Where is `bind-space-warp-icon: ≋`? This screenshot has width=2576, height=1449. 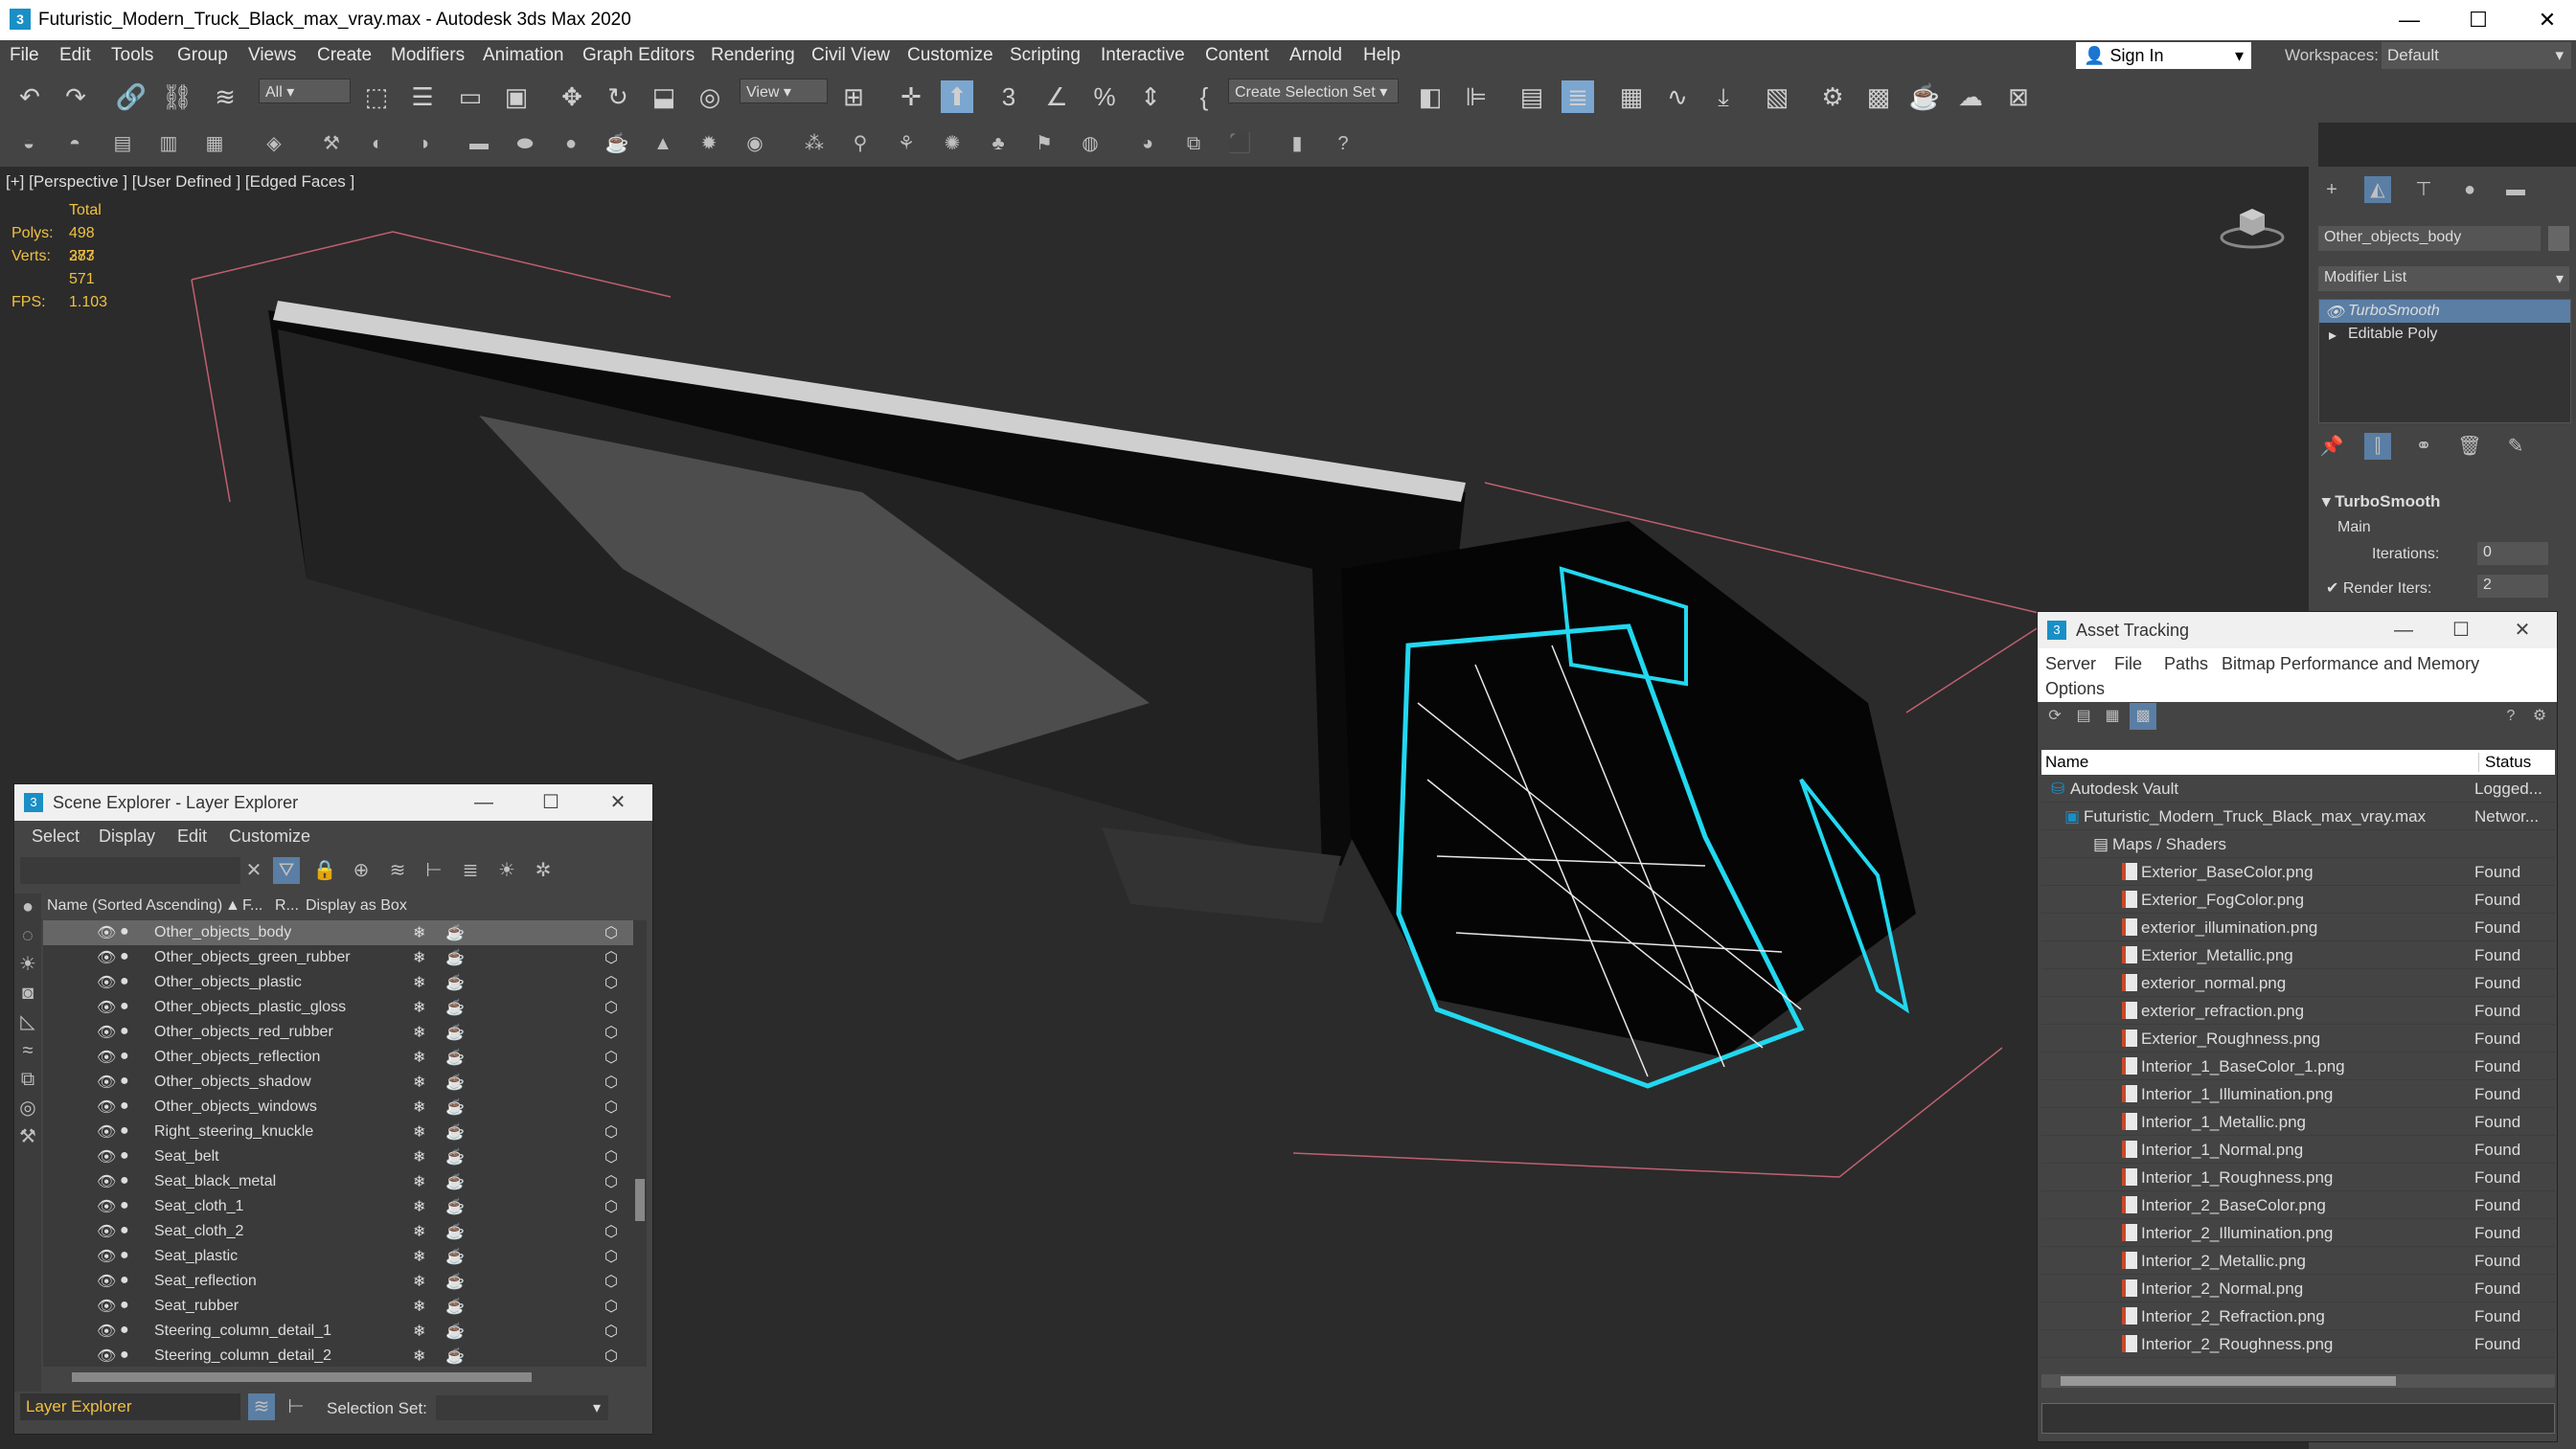 bind-space-warp-icon: ≋ is located at coordinates (225, 96).